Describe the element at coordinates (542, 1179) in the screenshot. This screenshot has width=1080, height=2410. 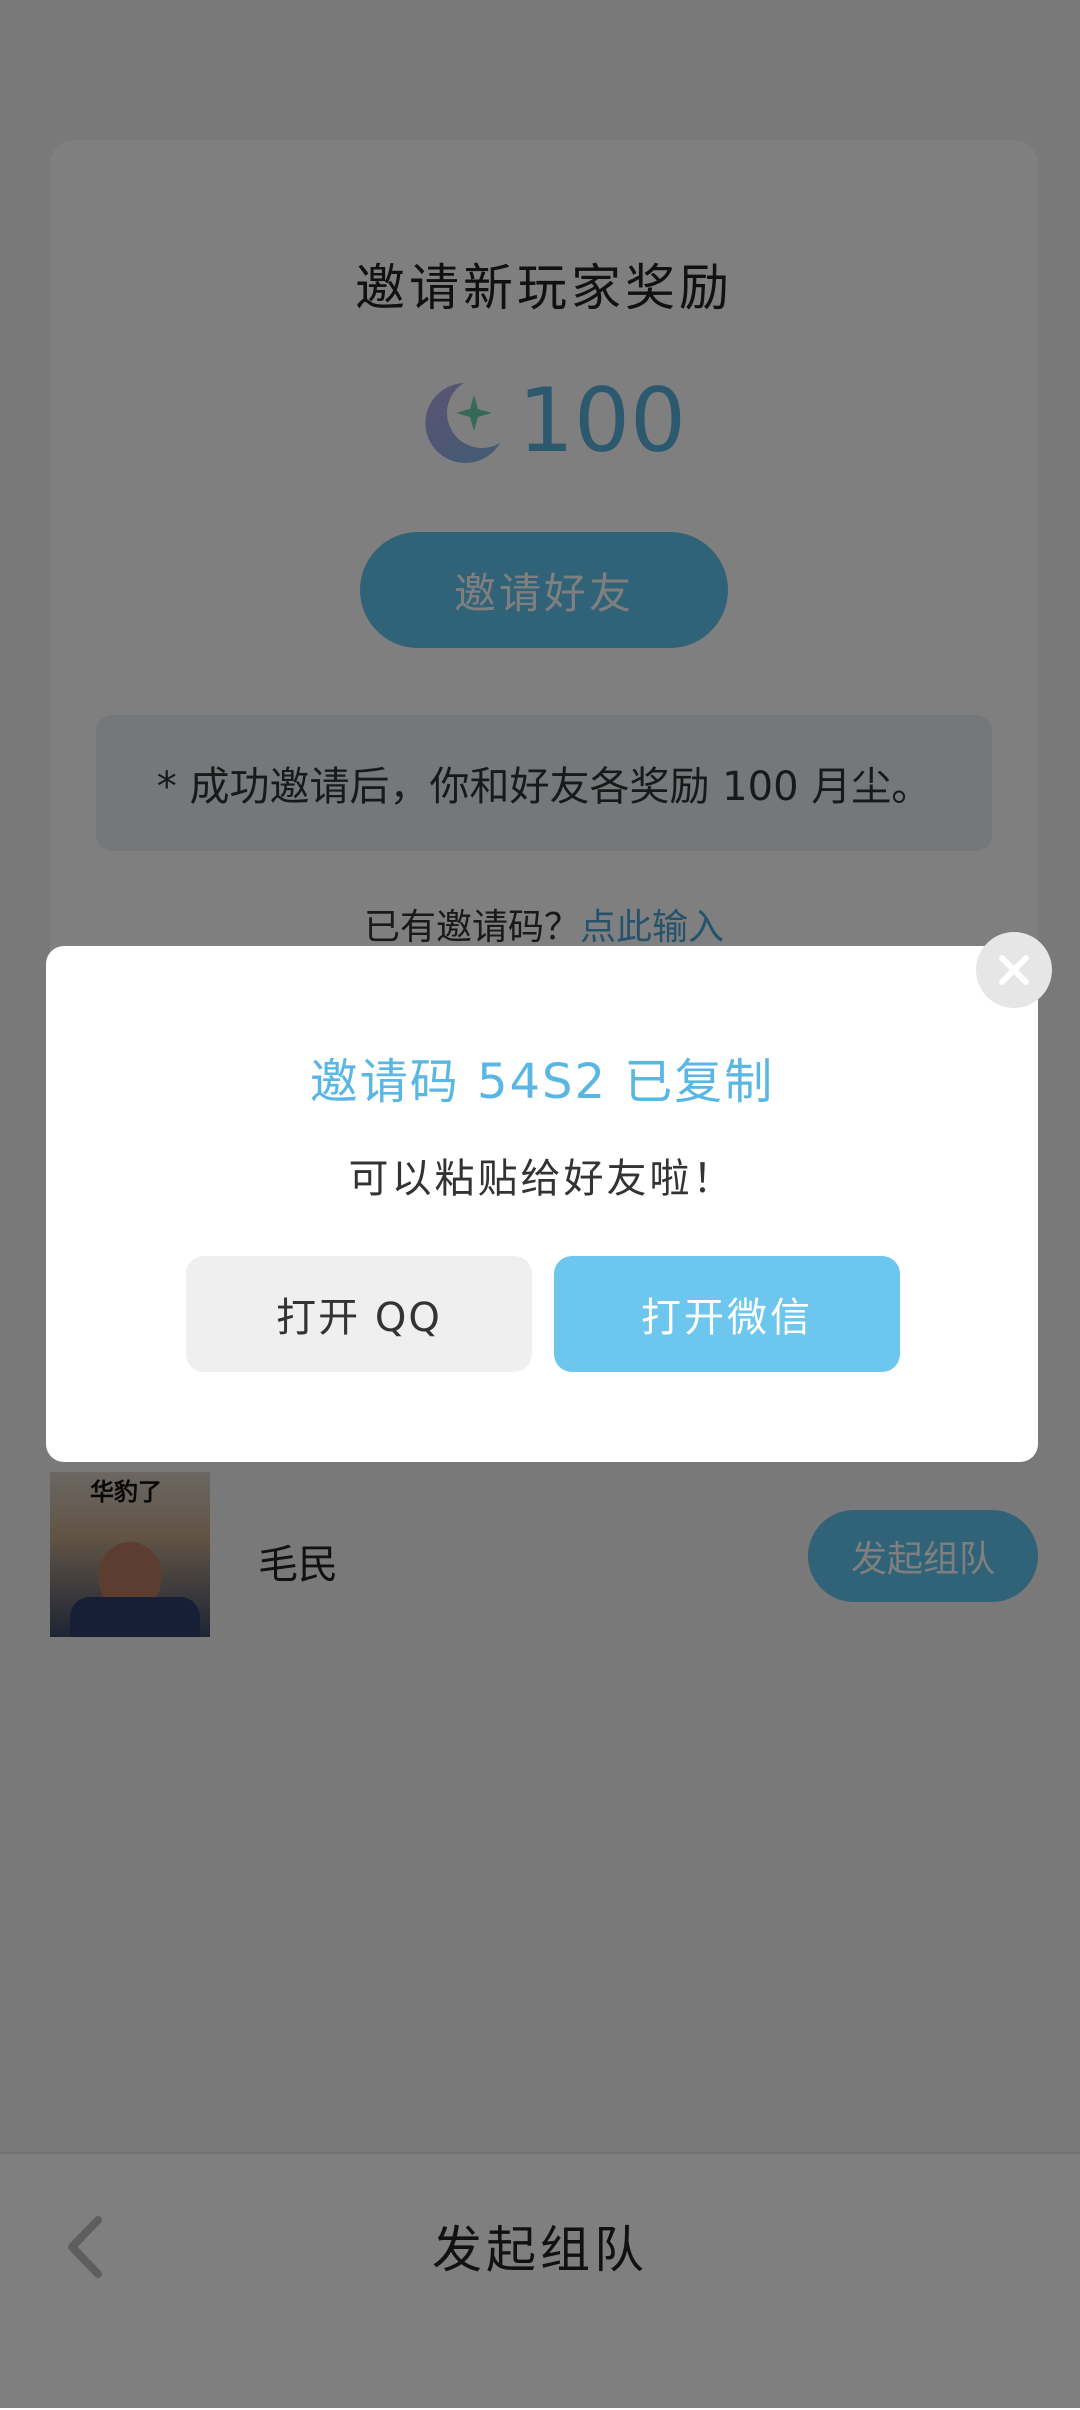
I see `dialog-subtitle: 可以粘贴给好友啦！` at that location.